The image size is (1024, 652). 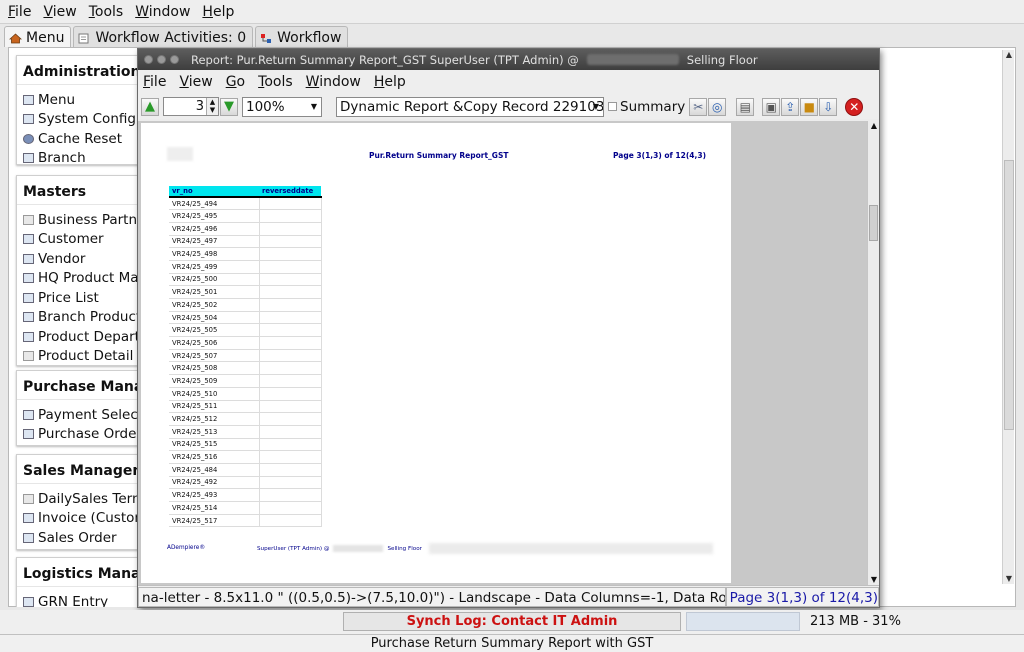 I want to click on menu-help: Help, so click(x=218, y=12).